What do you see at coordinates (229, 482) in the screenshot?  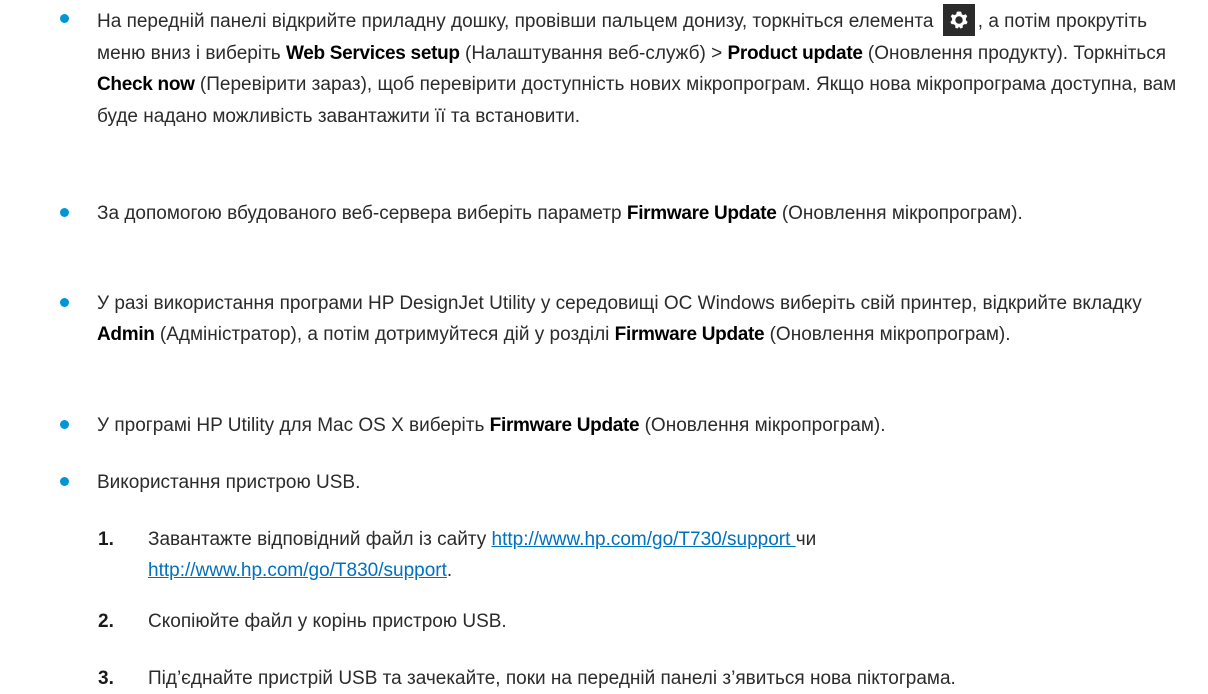 I see `bullet-text: Використання пристрою USB.` at bounding box center [229, 482].